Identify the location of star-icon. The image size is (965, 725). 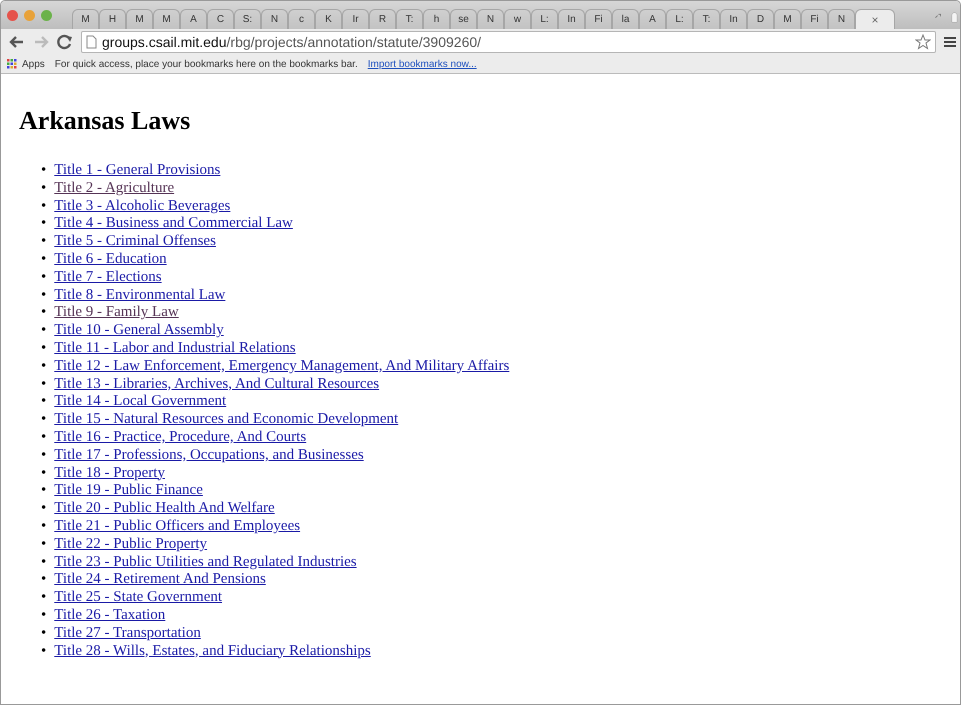
(923, 42).